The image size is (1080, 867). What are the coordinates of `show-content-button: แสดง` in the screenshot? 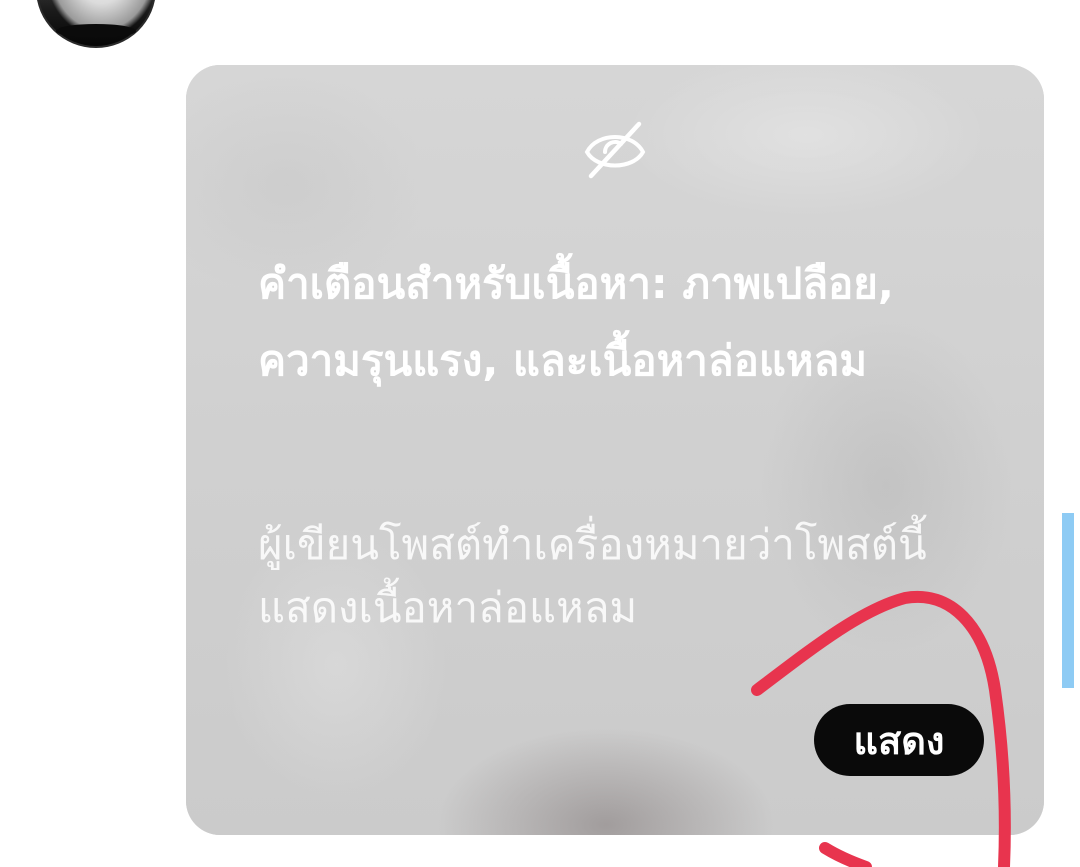 It's located at (899, 740).